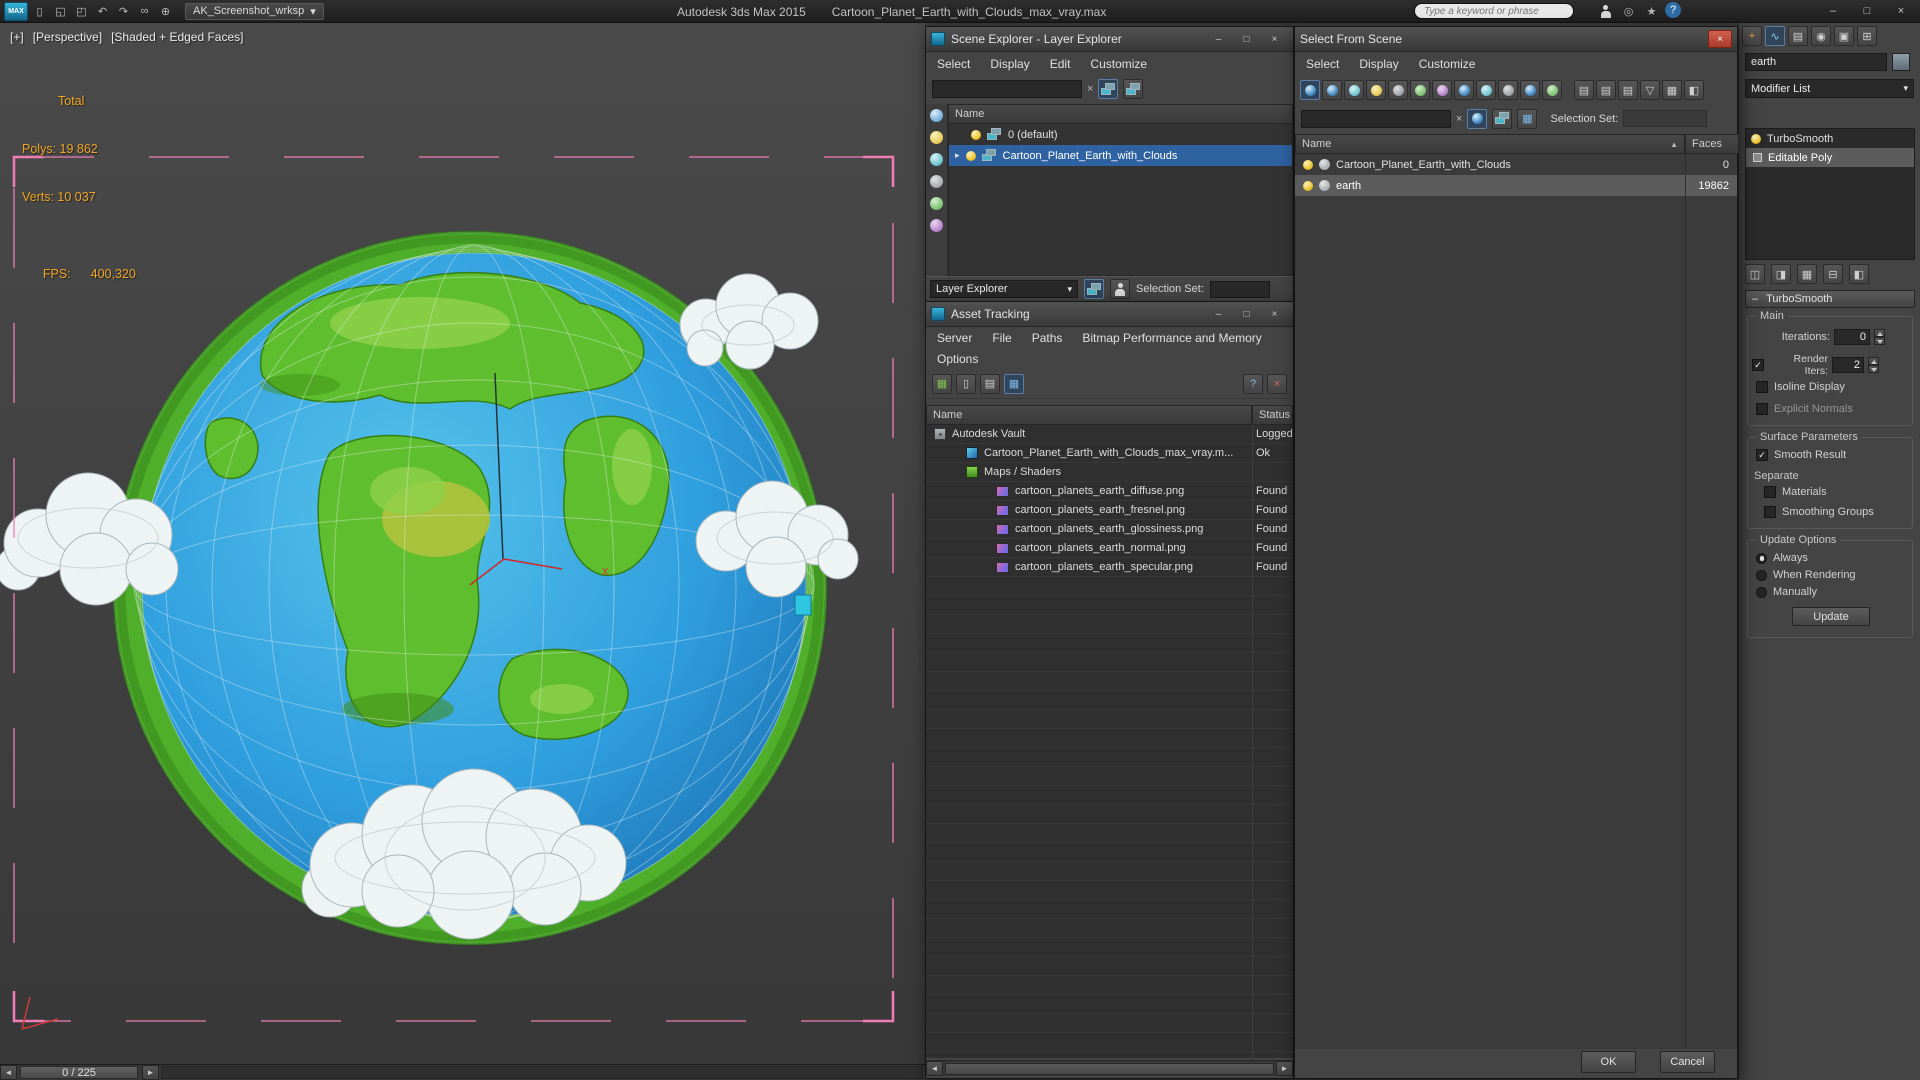  I want to click on horizontal-scrollbar-thumb, so click(1109, 1068).